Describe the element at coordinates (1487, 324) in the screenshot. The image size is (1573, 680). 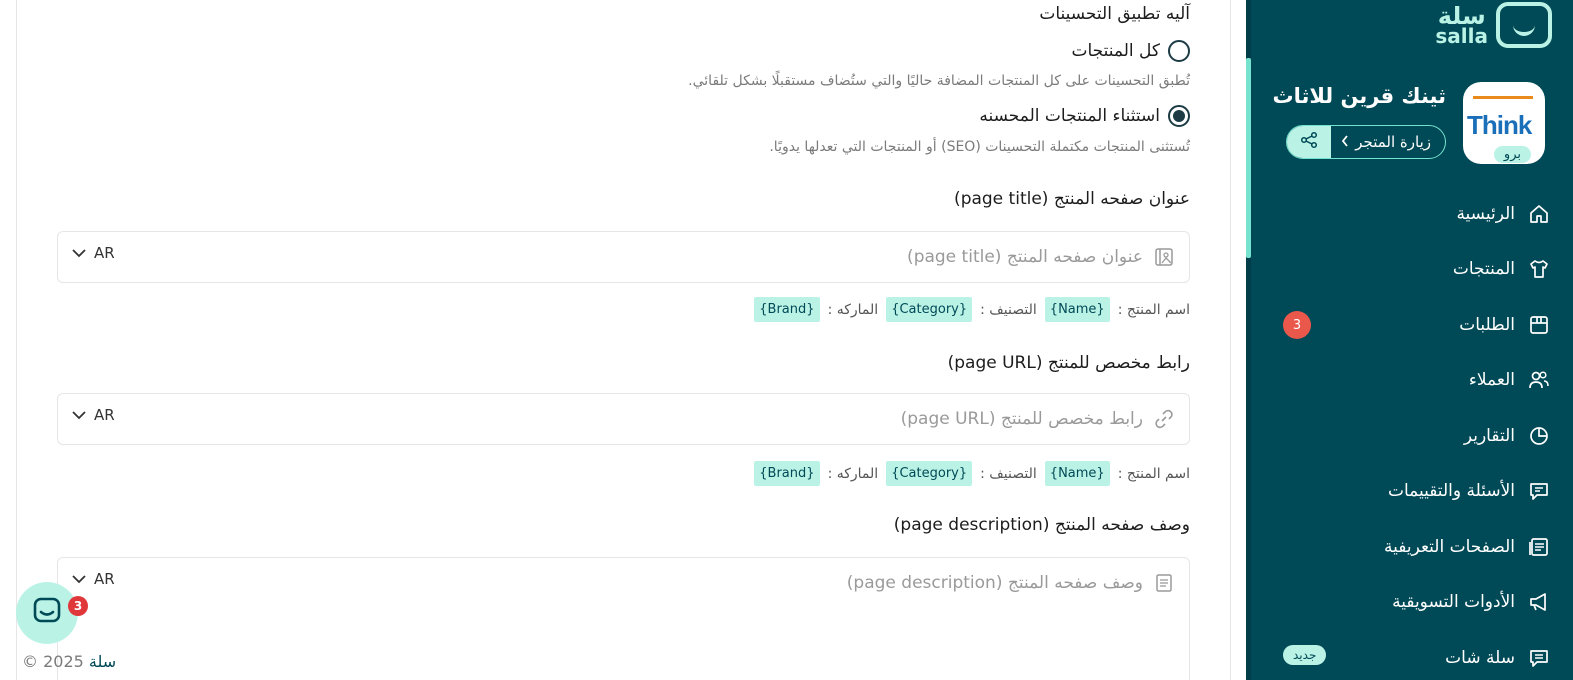
I see `sidebar-item-label: الطلبات` at that location.